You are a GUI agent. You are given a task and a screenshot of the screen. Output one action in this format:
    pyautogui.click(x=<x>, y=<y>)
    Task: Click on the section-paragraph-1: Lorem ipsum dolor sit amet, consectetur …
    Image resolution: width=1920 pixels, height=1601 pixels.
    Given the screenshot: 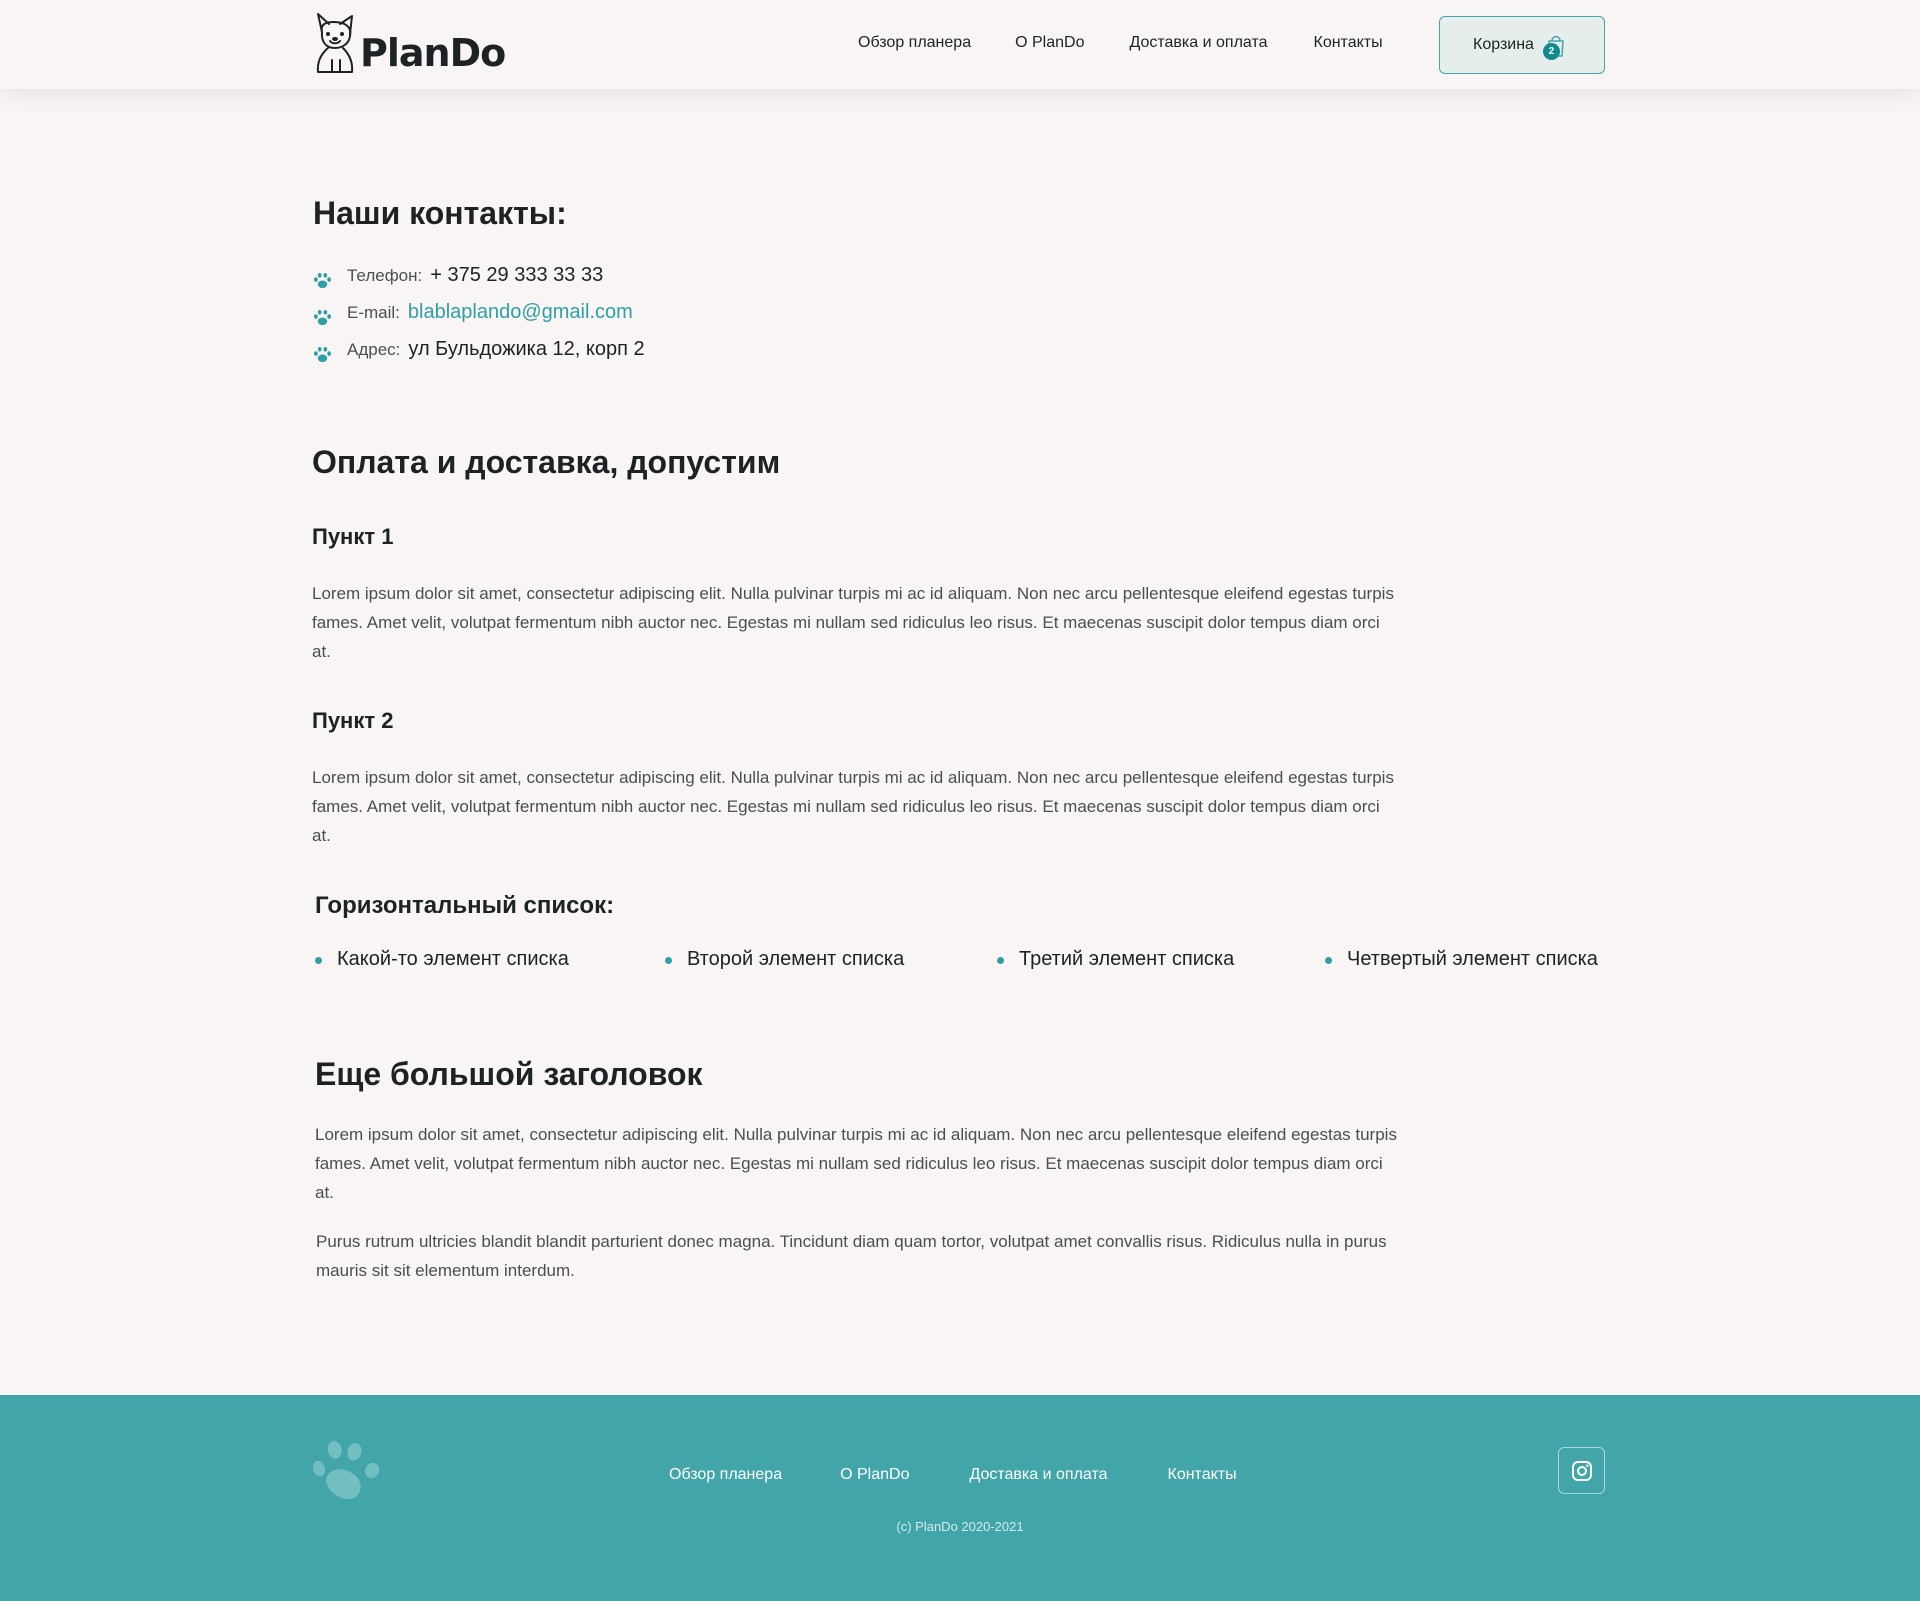 What is the action you would take?
    pyautogui.click(x=856, y=1163)
    